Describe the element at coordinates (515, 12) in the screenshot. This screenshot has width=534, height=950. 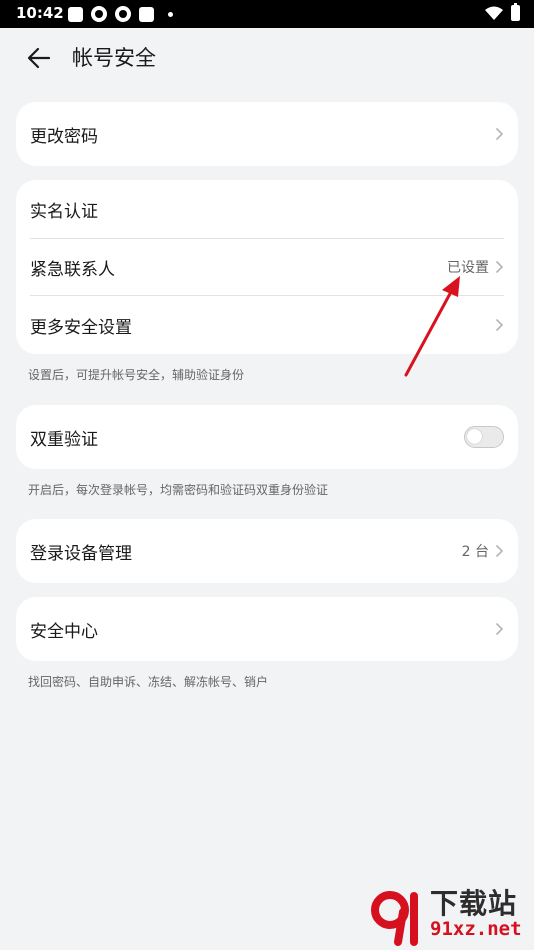
I see `battery-icon` at that location.